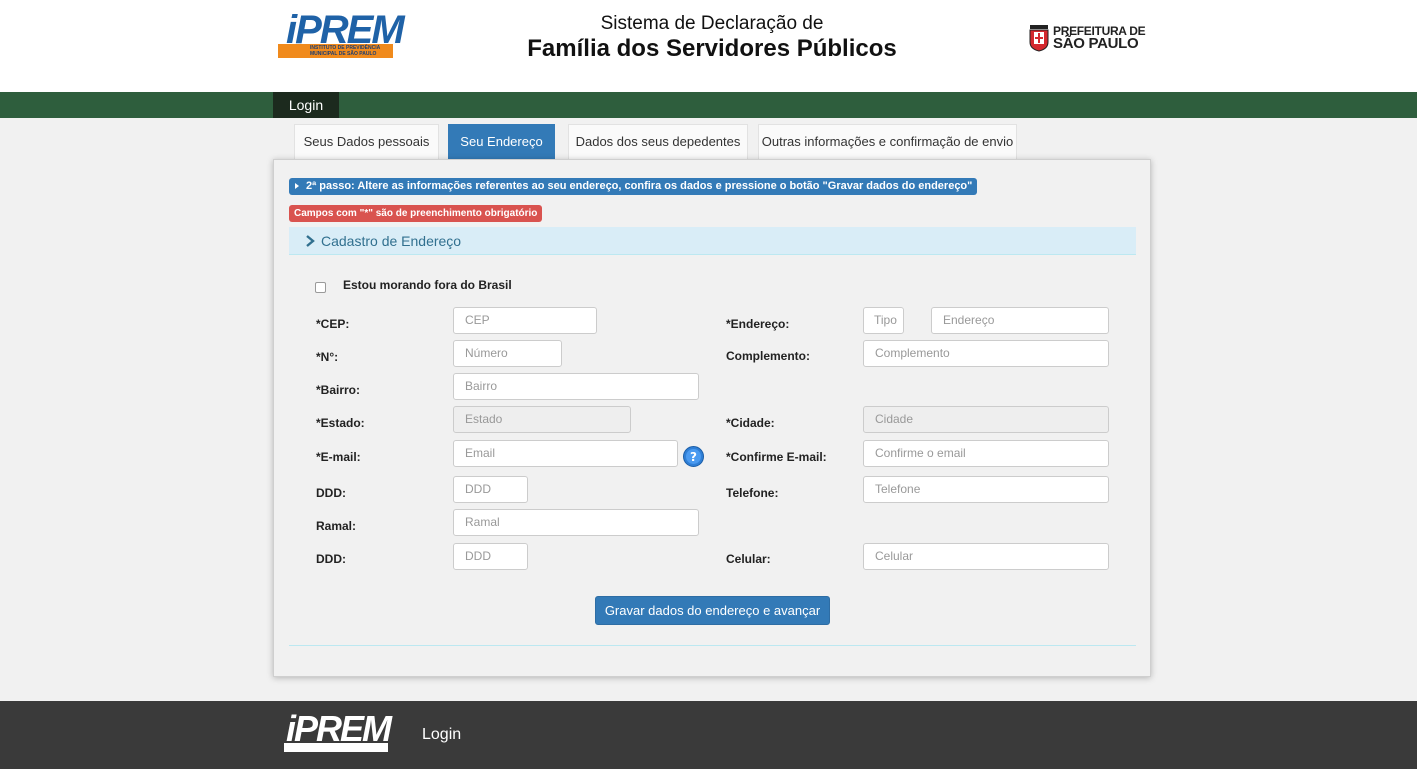 The height and width of the screenshot is (769, 1417). I want to click on telefone-label: Telefone:, so click(752, 493).